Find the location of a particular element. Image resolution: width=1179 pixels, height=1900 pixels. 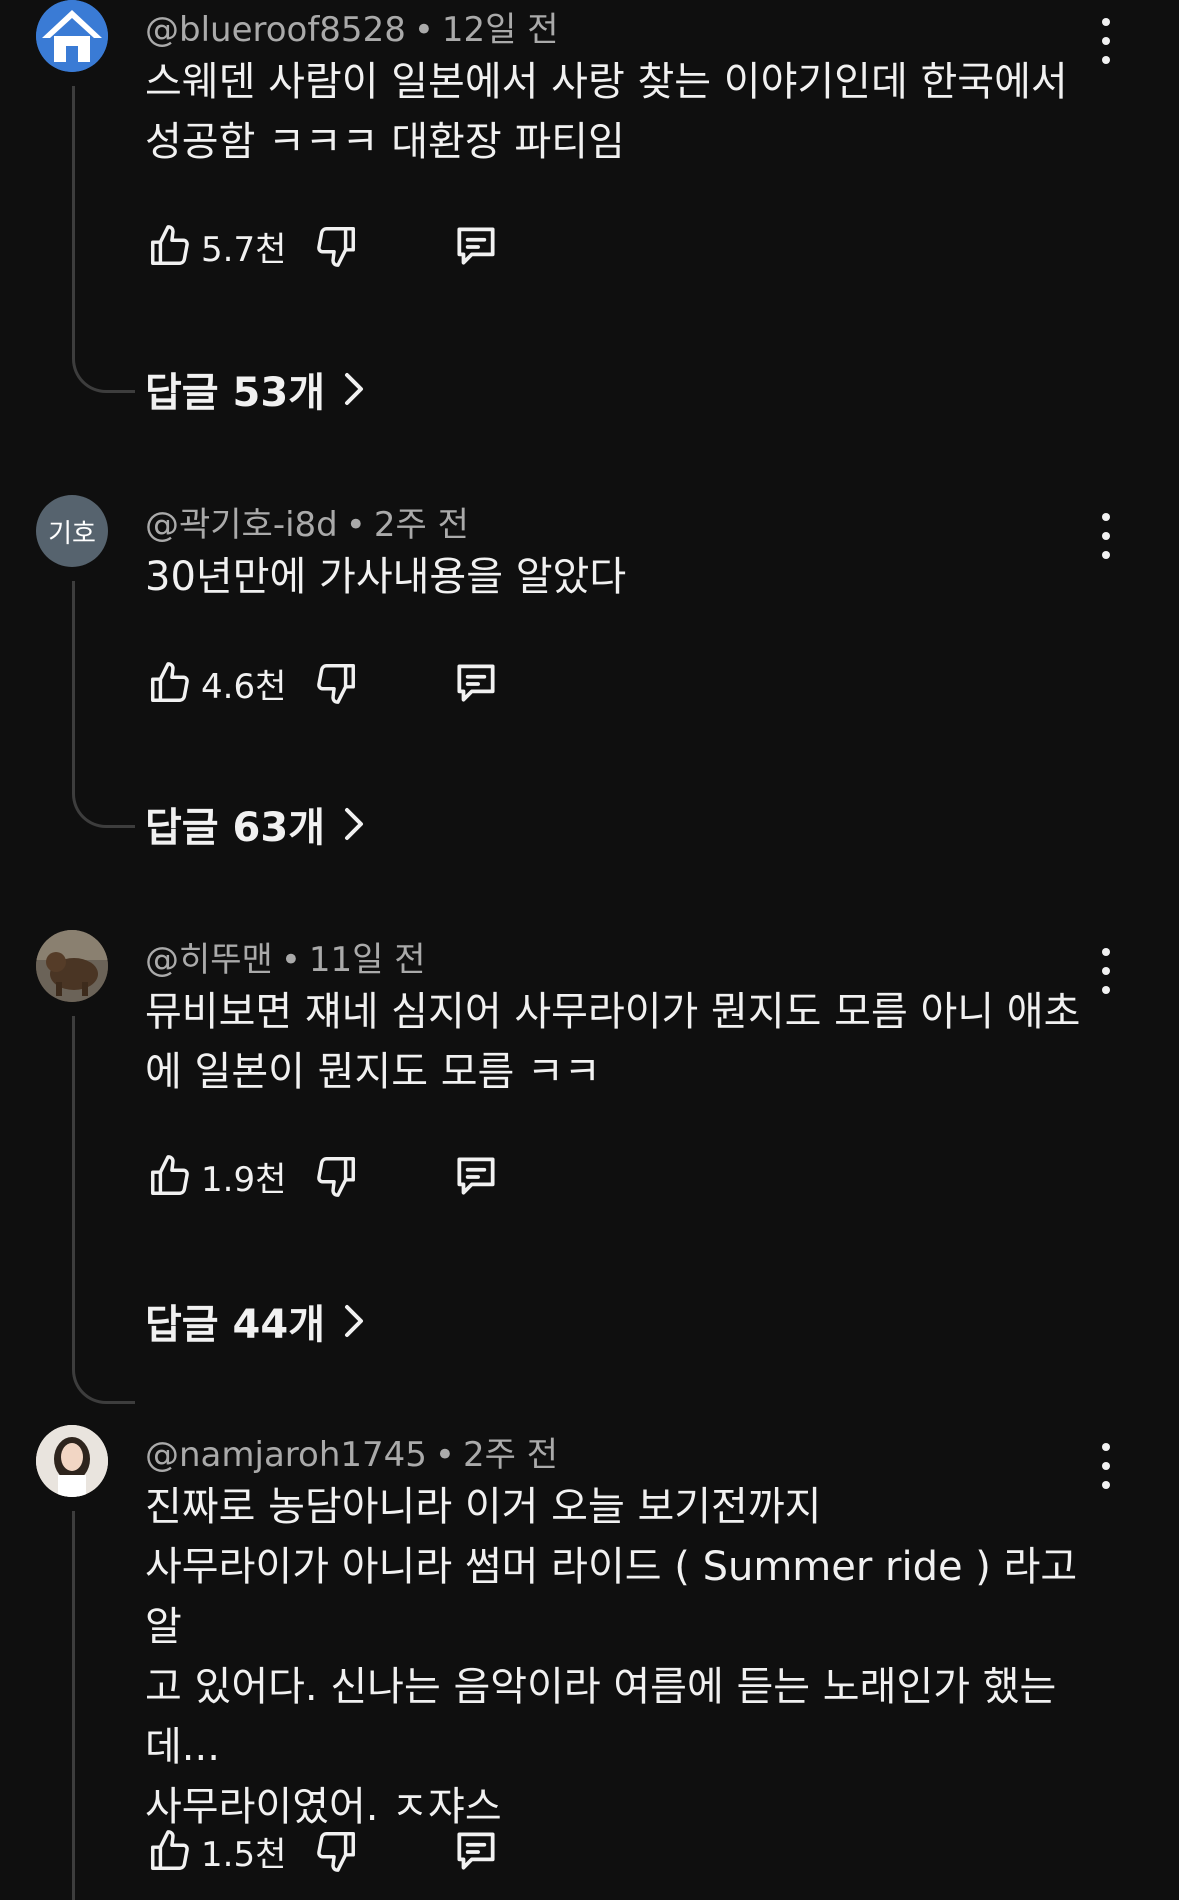

comment-actions: 5.7천 is located at coordinates (323, 246).